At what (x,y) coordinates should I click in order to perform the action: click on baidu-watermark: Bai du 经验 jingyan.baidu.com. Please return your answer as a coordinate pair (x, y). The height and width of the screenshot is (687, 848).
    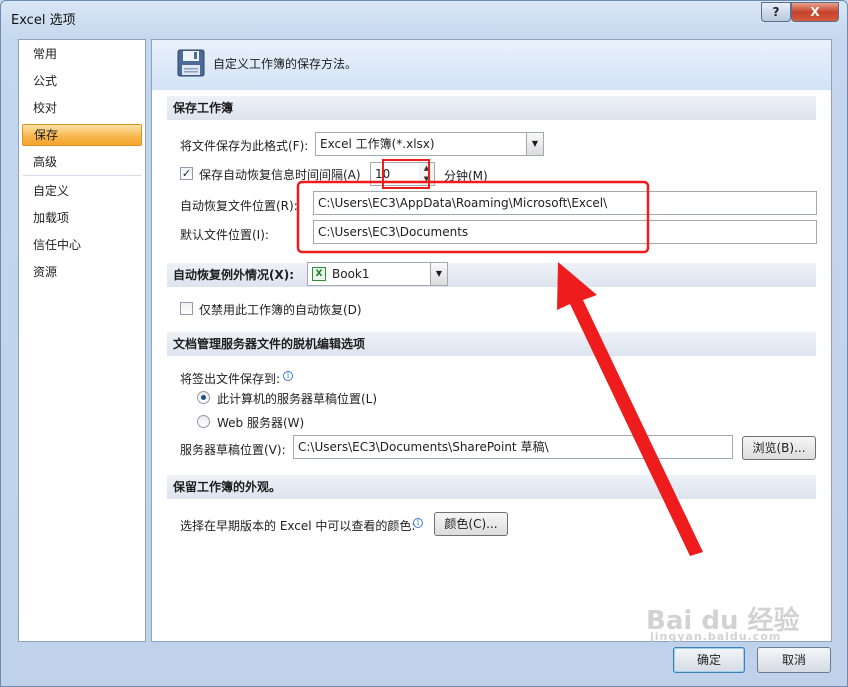
    Looking at the image, I should click on (723, 621).